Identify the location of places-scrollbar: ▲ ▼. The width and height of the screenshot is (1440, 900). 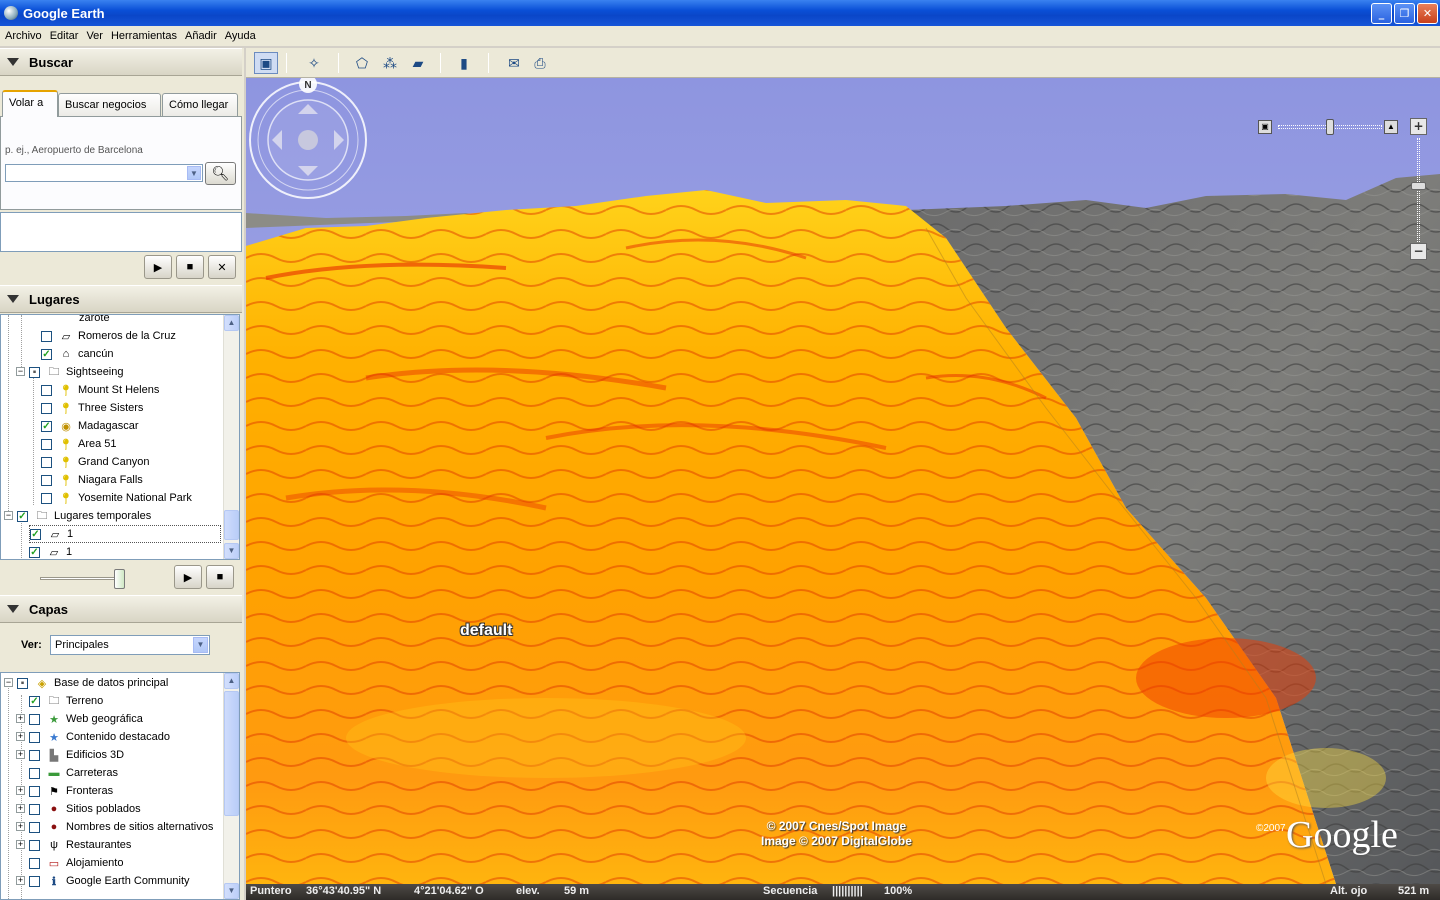
(231, 437).